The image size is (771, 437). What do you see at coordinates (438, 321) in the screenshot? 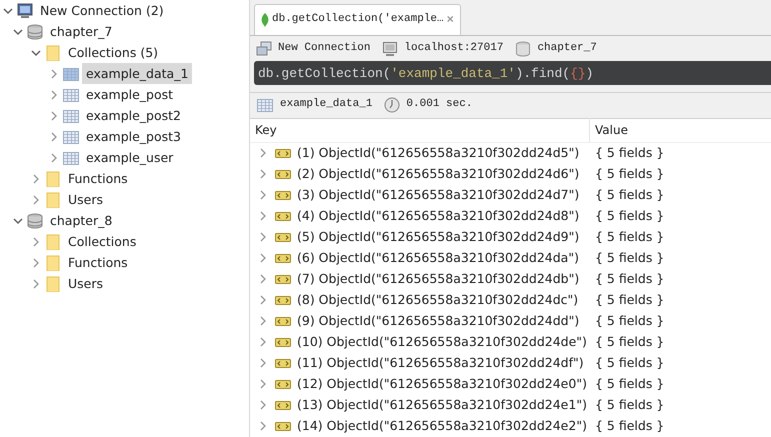
I see `table-cell-text: (9) ObjectId("612656558a3210f302dd24dd")` at bounding box center [438, 321].